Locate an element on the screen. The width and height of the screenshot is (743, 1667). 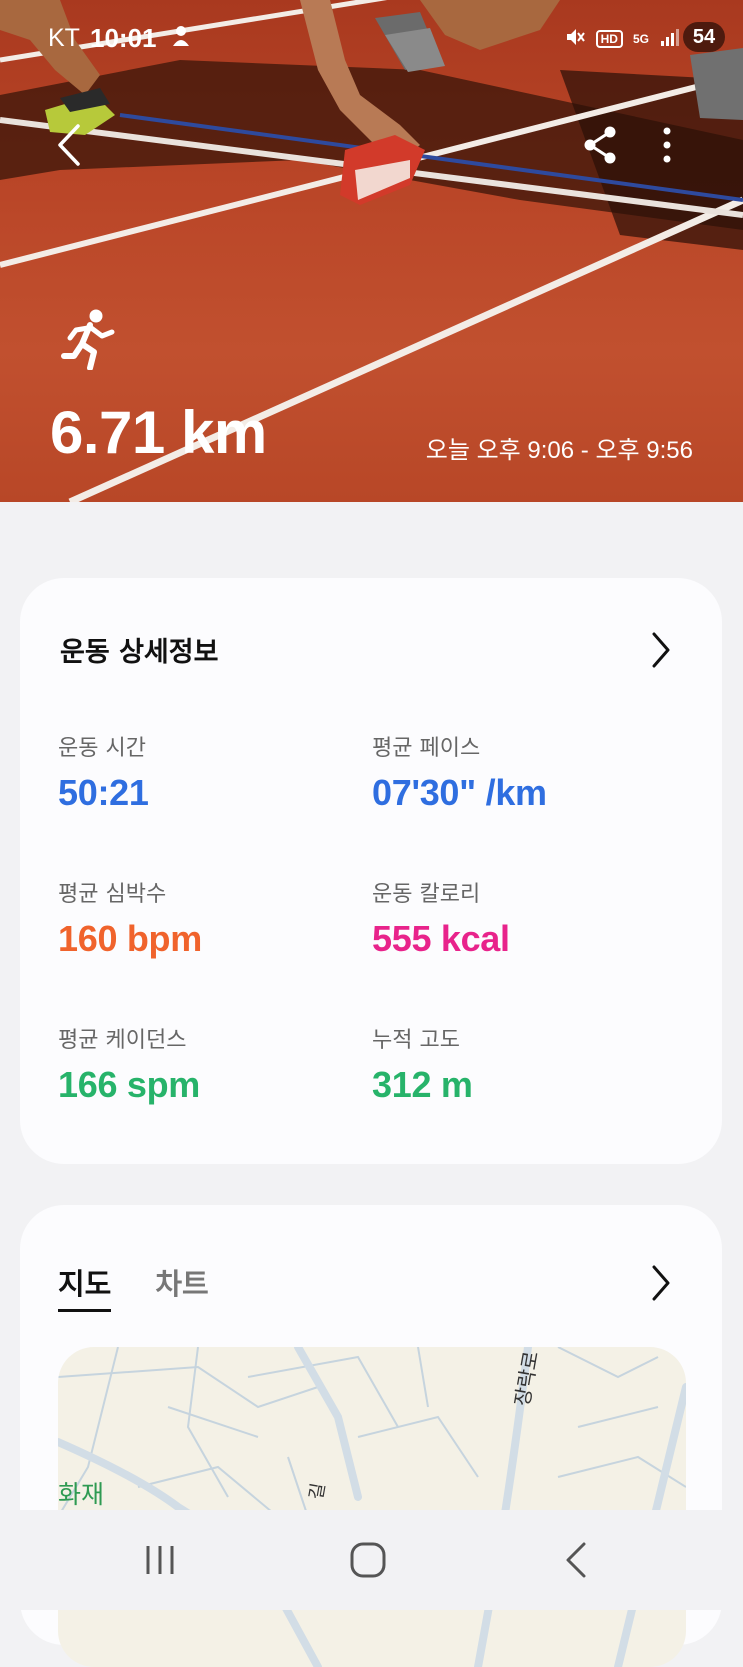
system-navigation-bar is located at coordinates (371, 1560).